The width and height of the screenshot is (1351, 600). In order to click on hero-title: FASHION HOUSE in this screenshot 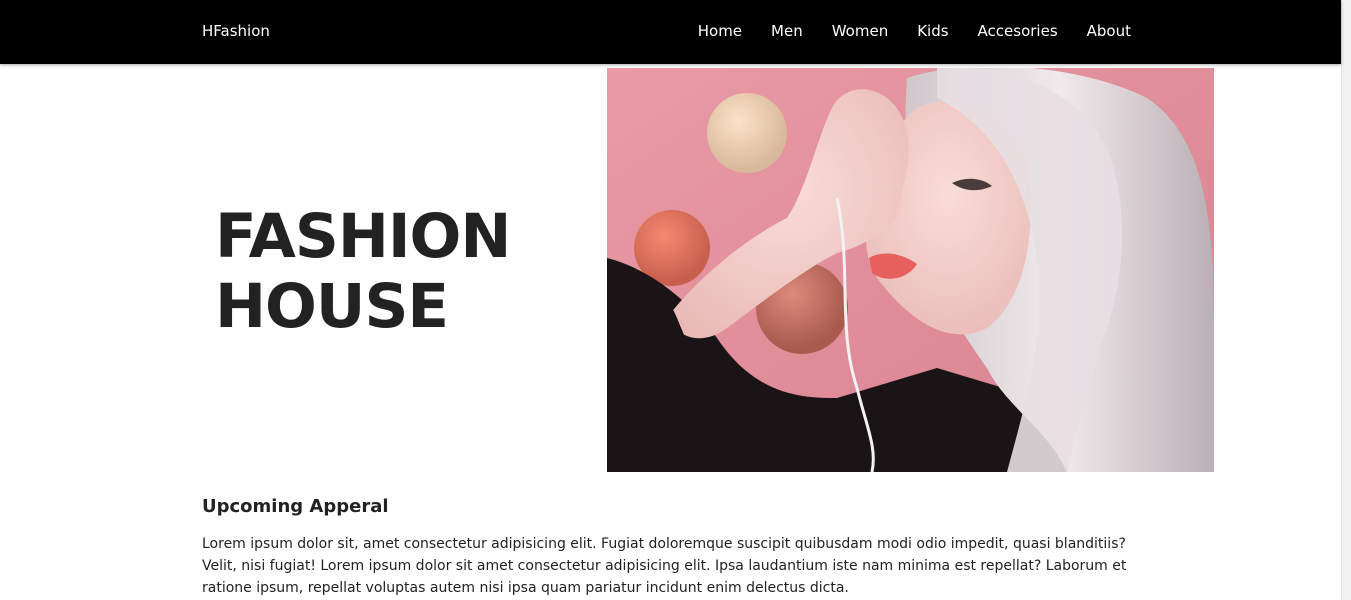, I will do `click(363, 271)`.